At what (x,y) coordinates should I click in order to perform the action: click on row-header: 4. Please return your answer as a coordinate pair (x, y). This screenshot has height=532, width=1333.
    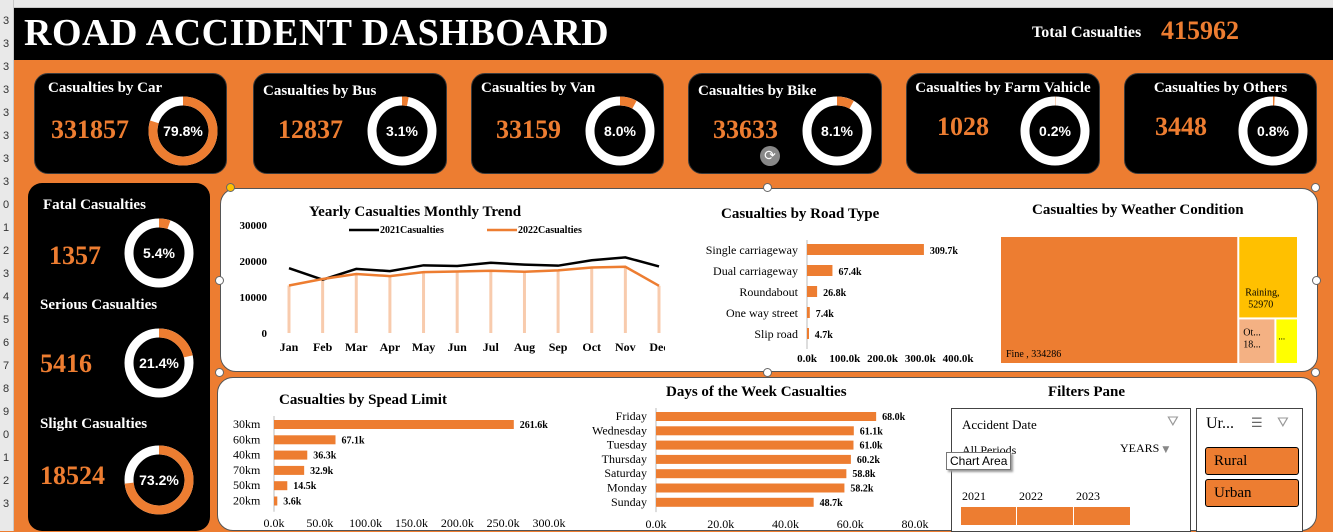
    Looking at the image, I should click on (6, 298).